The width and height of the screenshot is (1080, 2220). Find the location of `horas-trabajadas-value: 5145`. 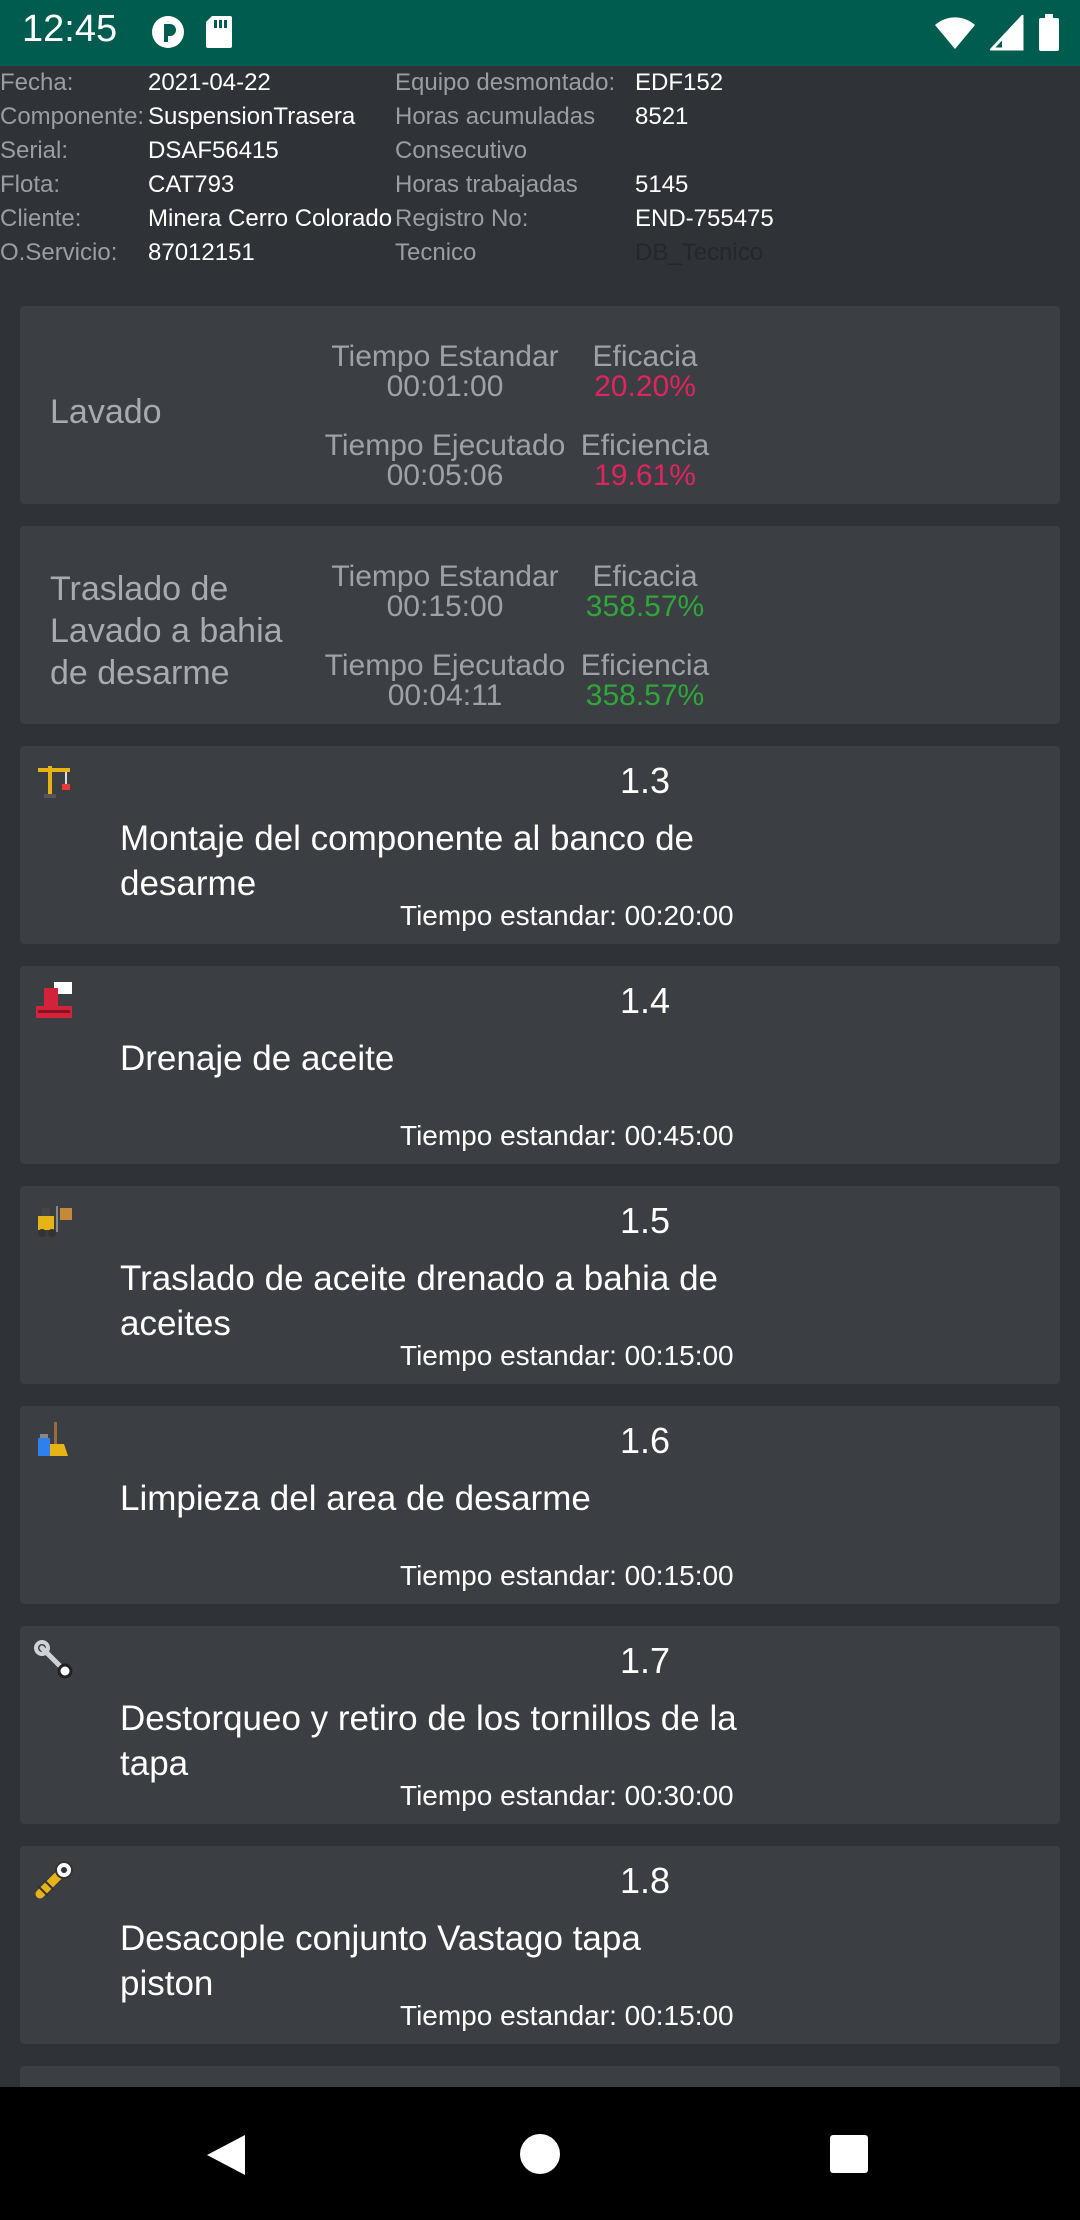

horas-trabajadas-value: 5145 is located at coordinates (662, 184).